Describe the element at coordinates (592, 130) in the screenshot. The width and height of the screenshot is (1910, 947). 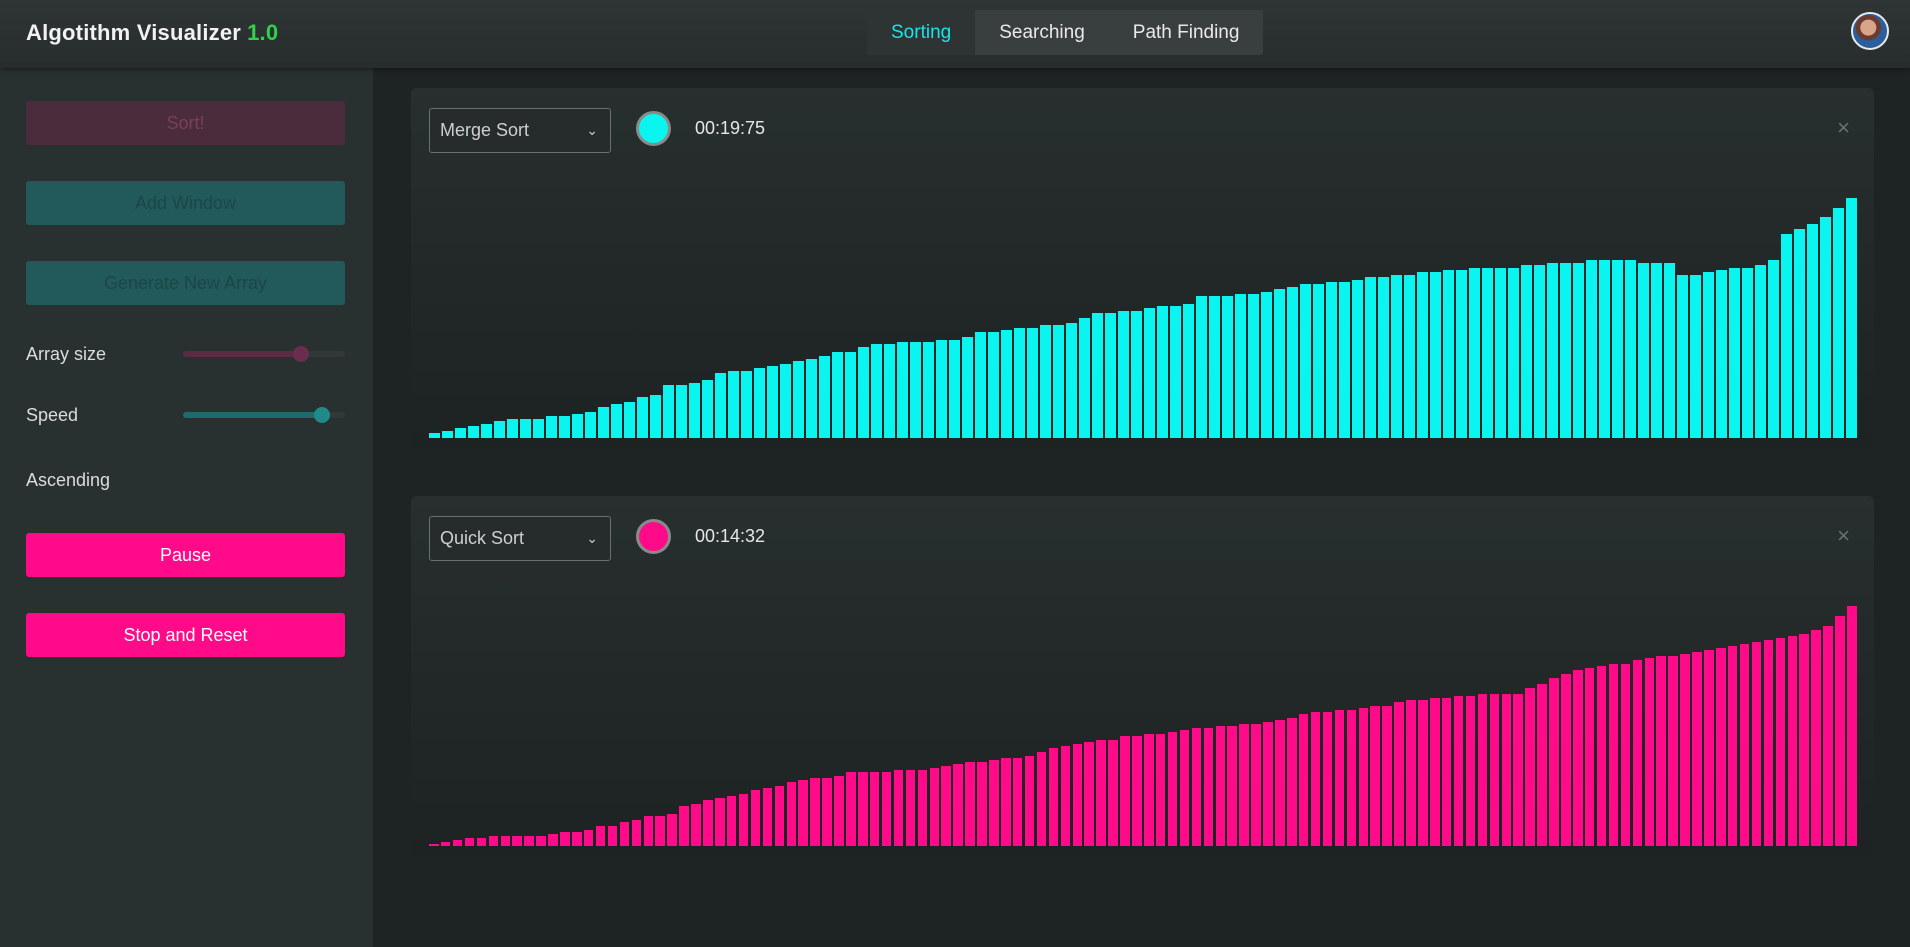
I see `chevron-down-icon: ⌄` at that location.